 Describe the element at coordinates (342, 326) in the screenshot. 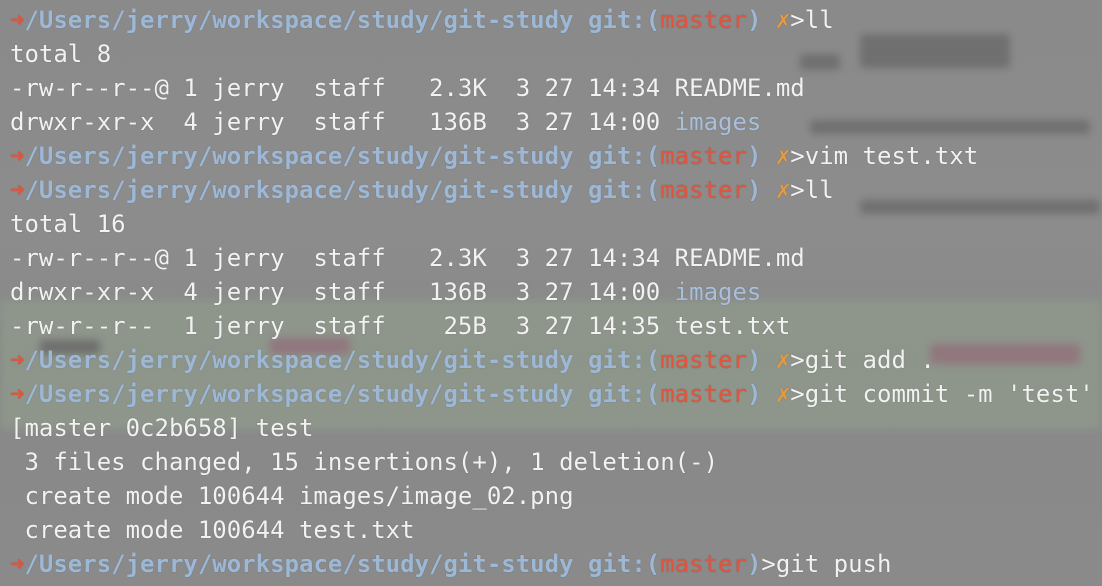

I see `file-attributes: -rw-r--r-- 1 jerry staff 25B 3 27 14:35` at that location.